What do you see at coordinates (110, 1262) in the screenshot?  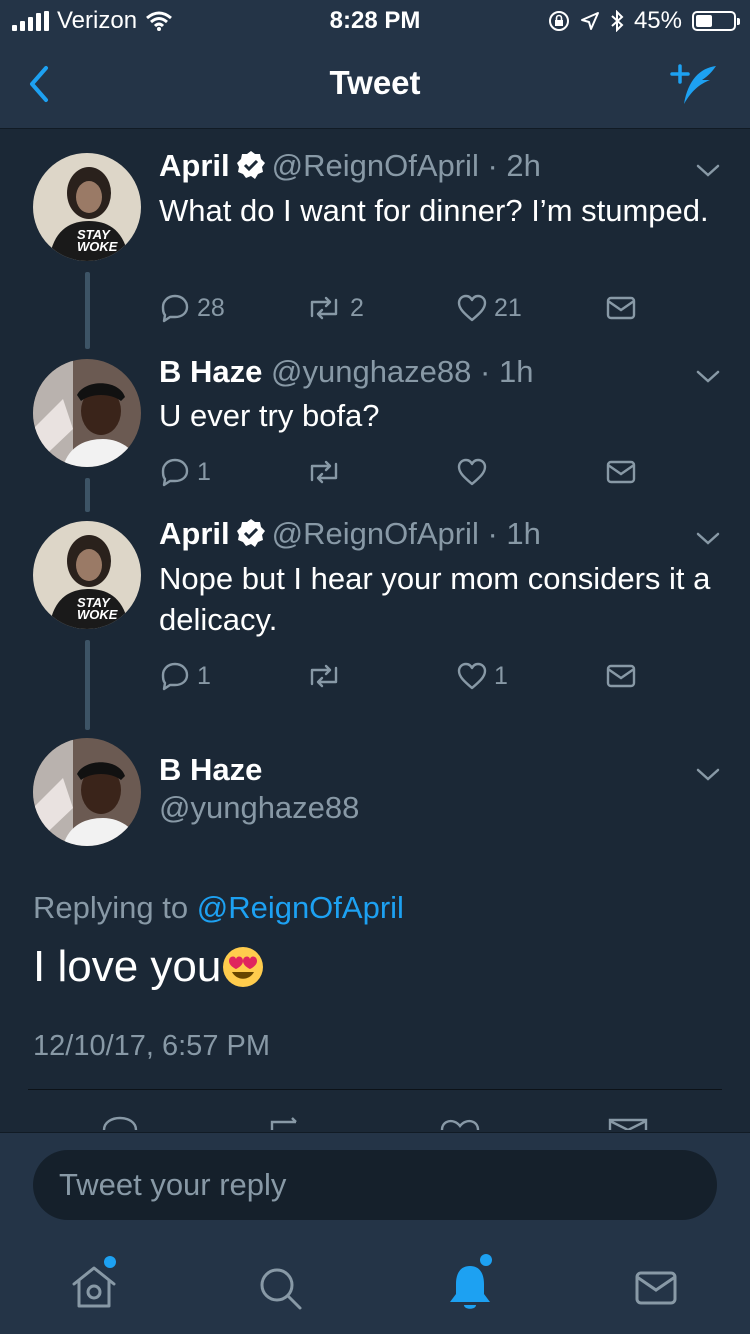 I see `new-tweets-dot` at bounding box center [110, 1262].